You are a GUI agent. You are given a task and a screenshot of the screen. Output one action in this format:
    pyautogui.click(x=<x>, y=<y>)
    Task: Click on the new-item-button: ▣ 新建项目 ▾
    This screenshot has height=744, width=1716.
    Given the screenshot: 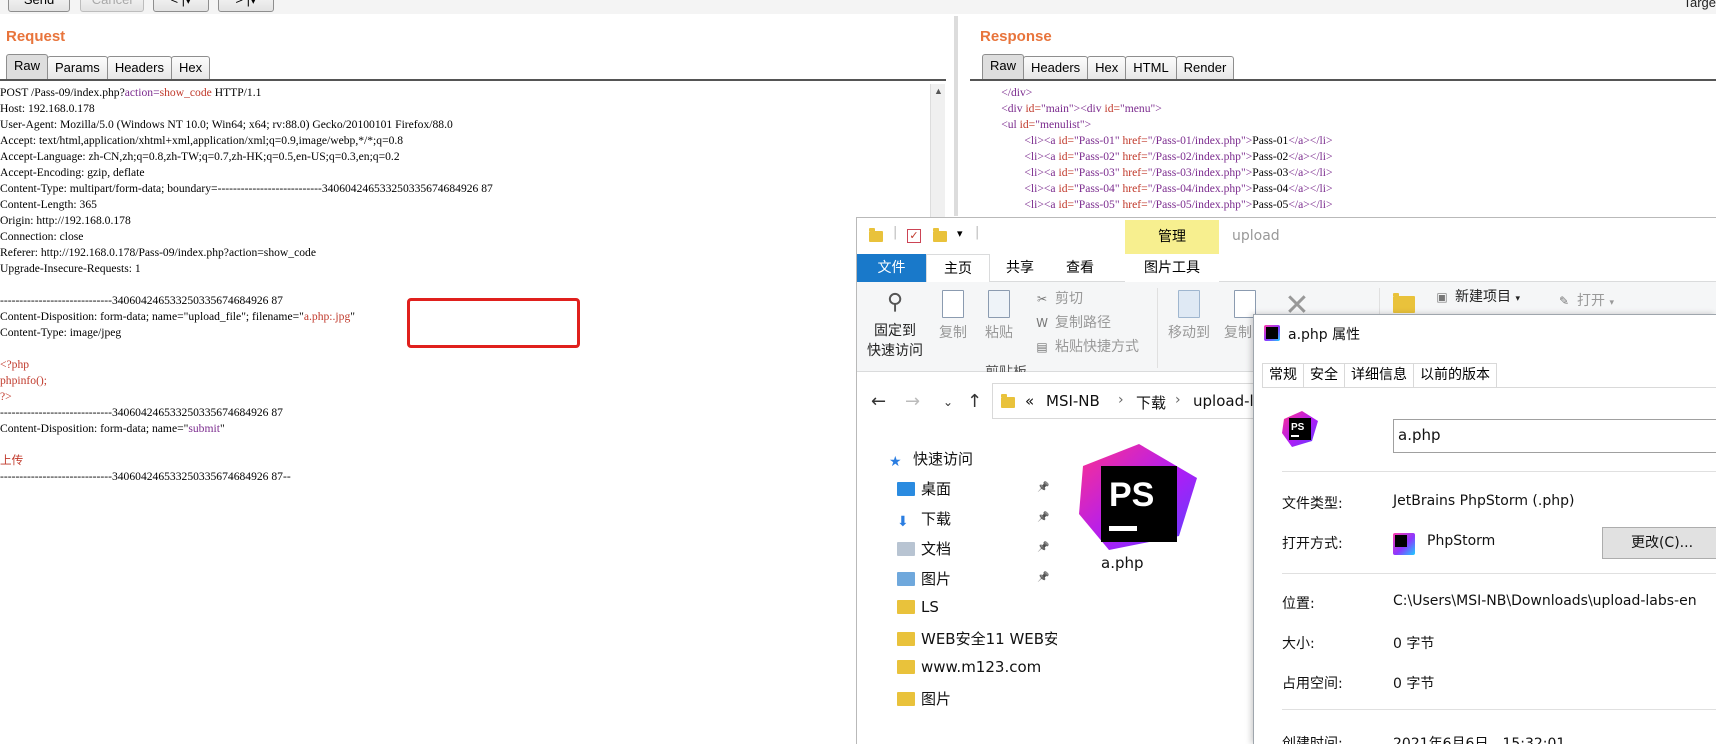 What is the action you would take?
    pyautogui.click(x=1477, y=296)
    